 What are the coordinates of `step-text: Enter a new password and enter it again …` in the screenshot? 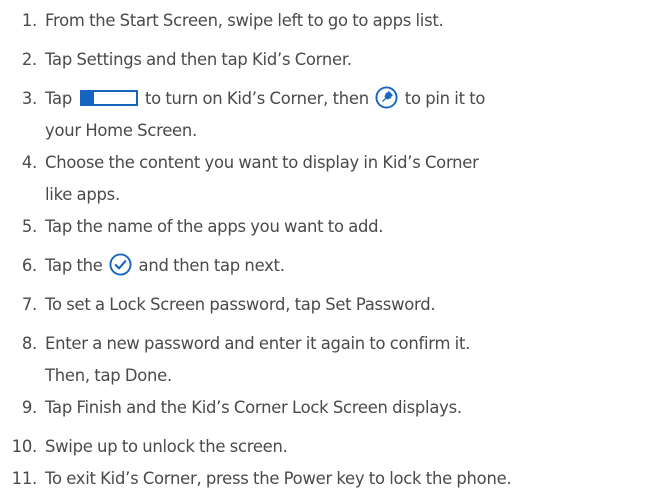 It's located at (257, 360).